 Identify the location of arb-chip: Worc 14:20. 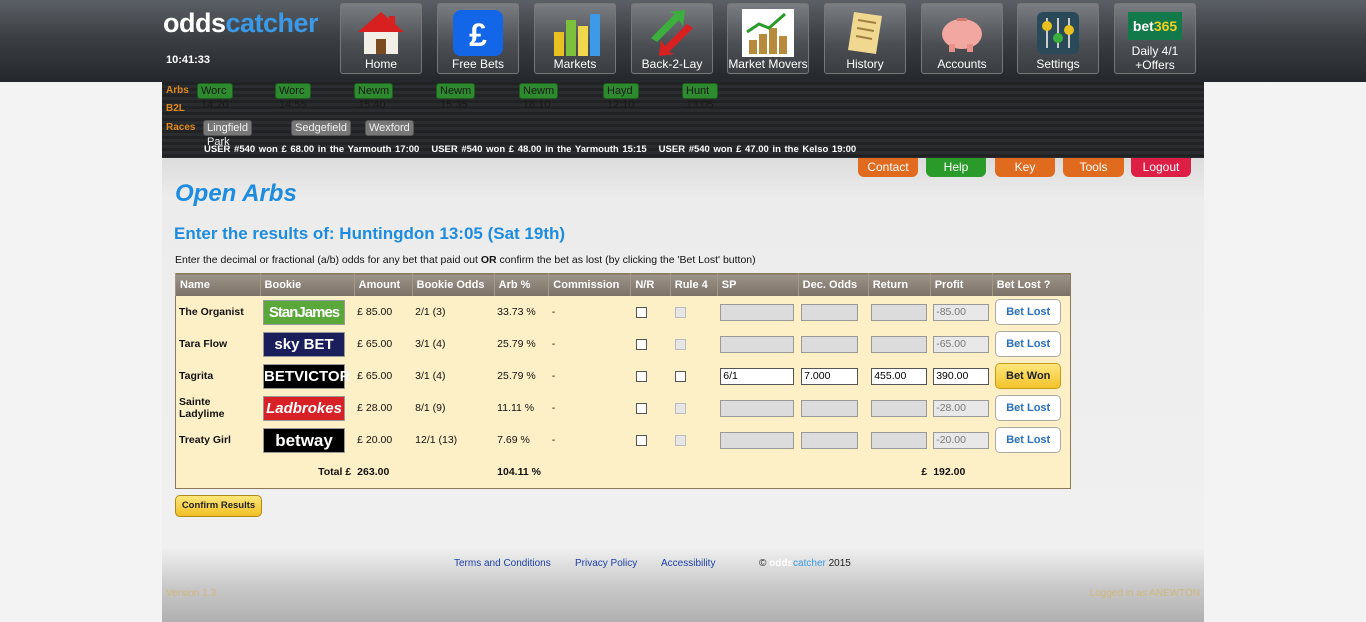
(215, 97).